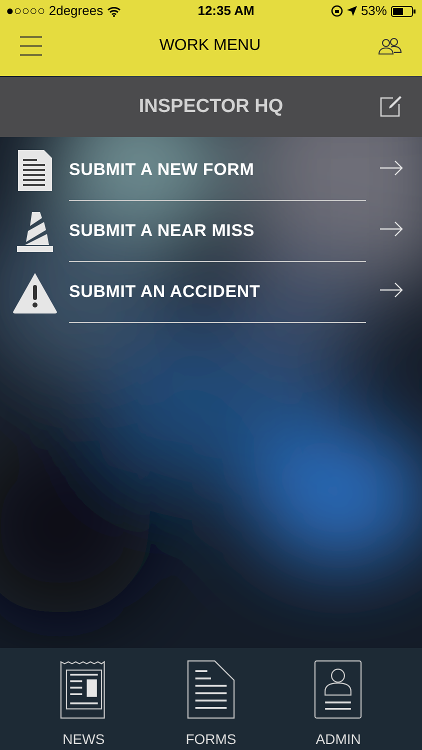 This screenshot has width=422, height=750. Describe the element at coordinates (114, 11) in the screenshot. I see `wifi-icon` at that location.